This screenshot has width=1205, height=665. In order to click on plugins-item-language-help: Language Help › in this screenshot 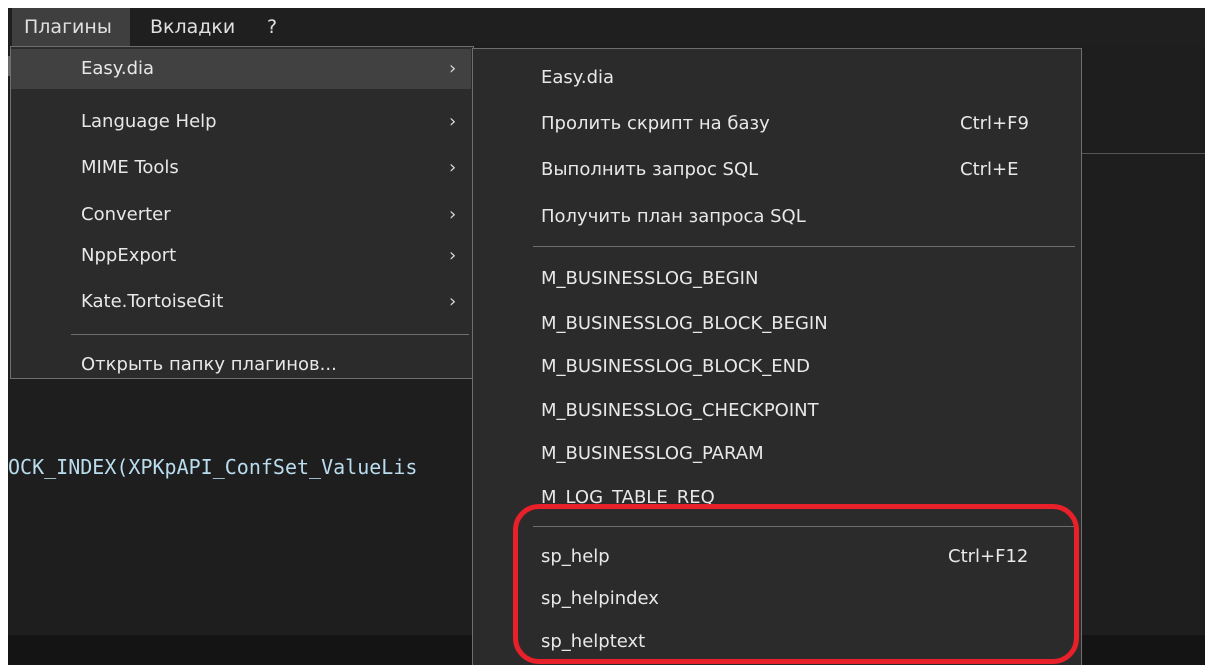, I will do `click(241, 122)`.